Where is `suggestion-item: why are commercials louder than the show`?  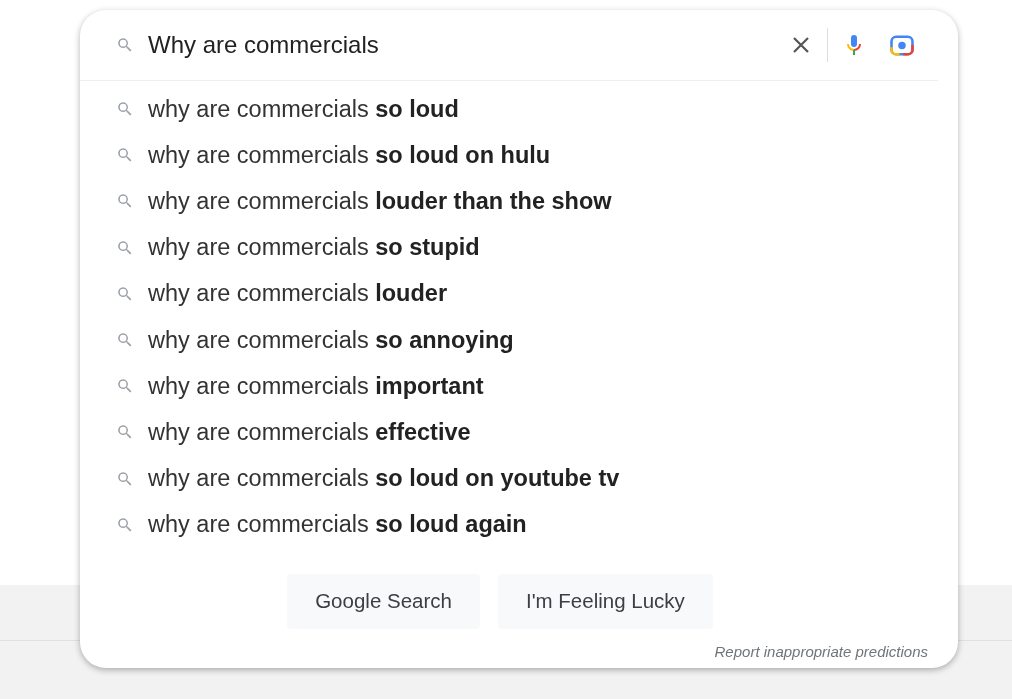
suggestion-item: why are commercials louder than the show is located at coordinates (519, 201).